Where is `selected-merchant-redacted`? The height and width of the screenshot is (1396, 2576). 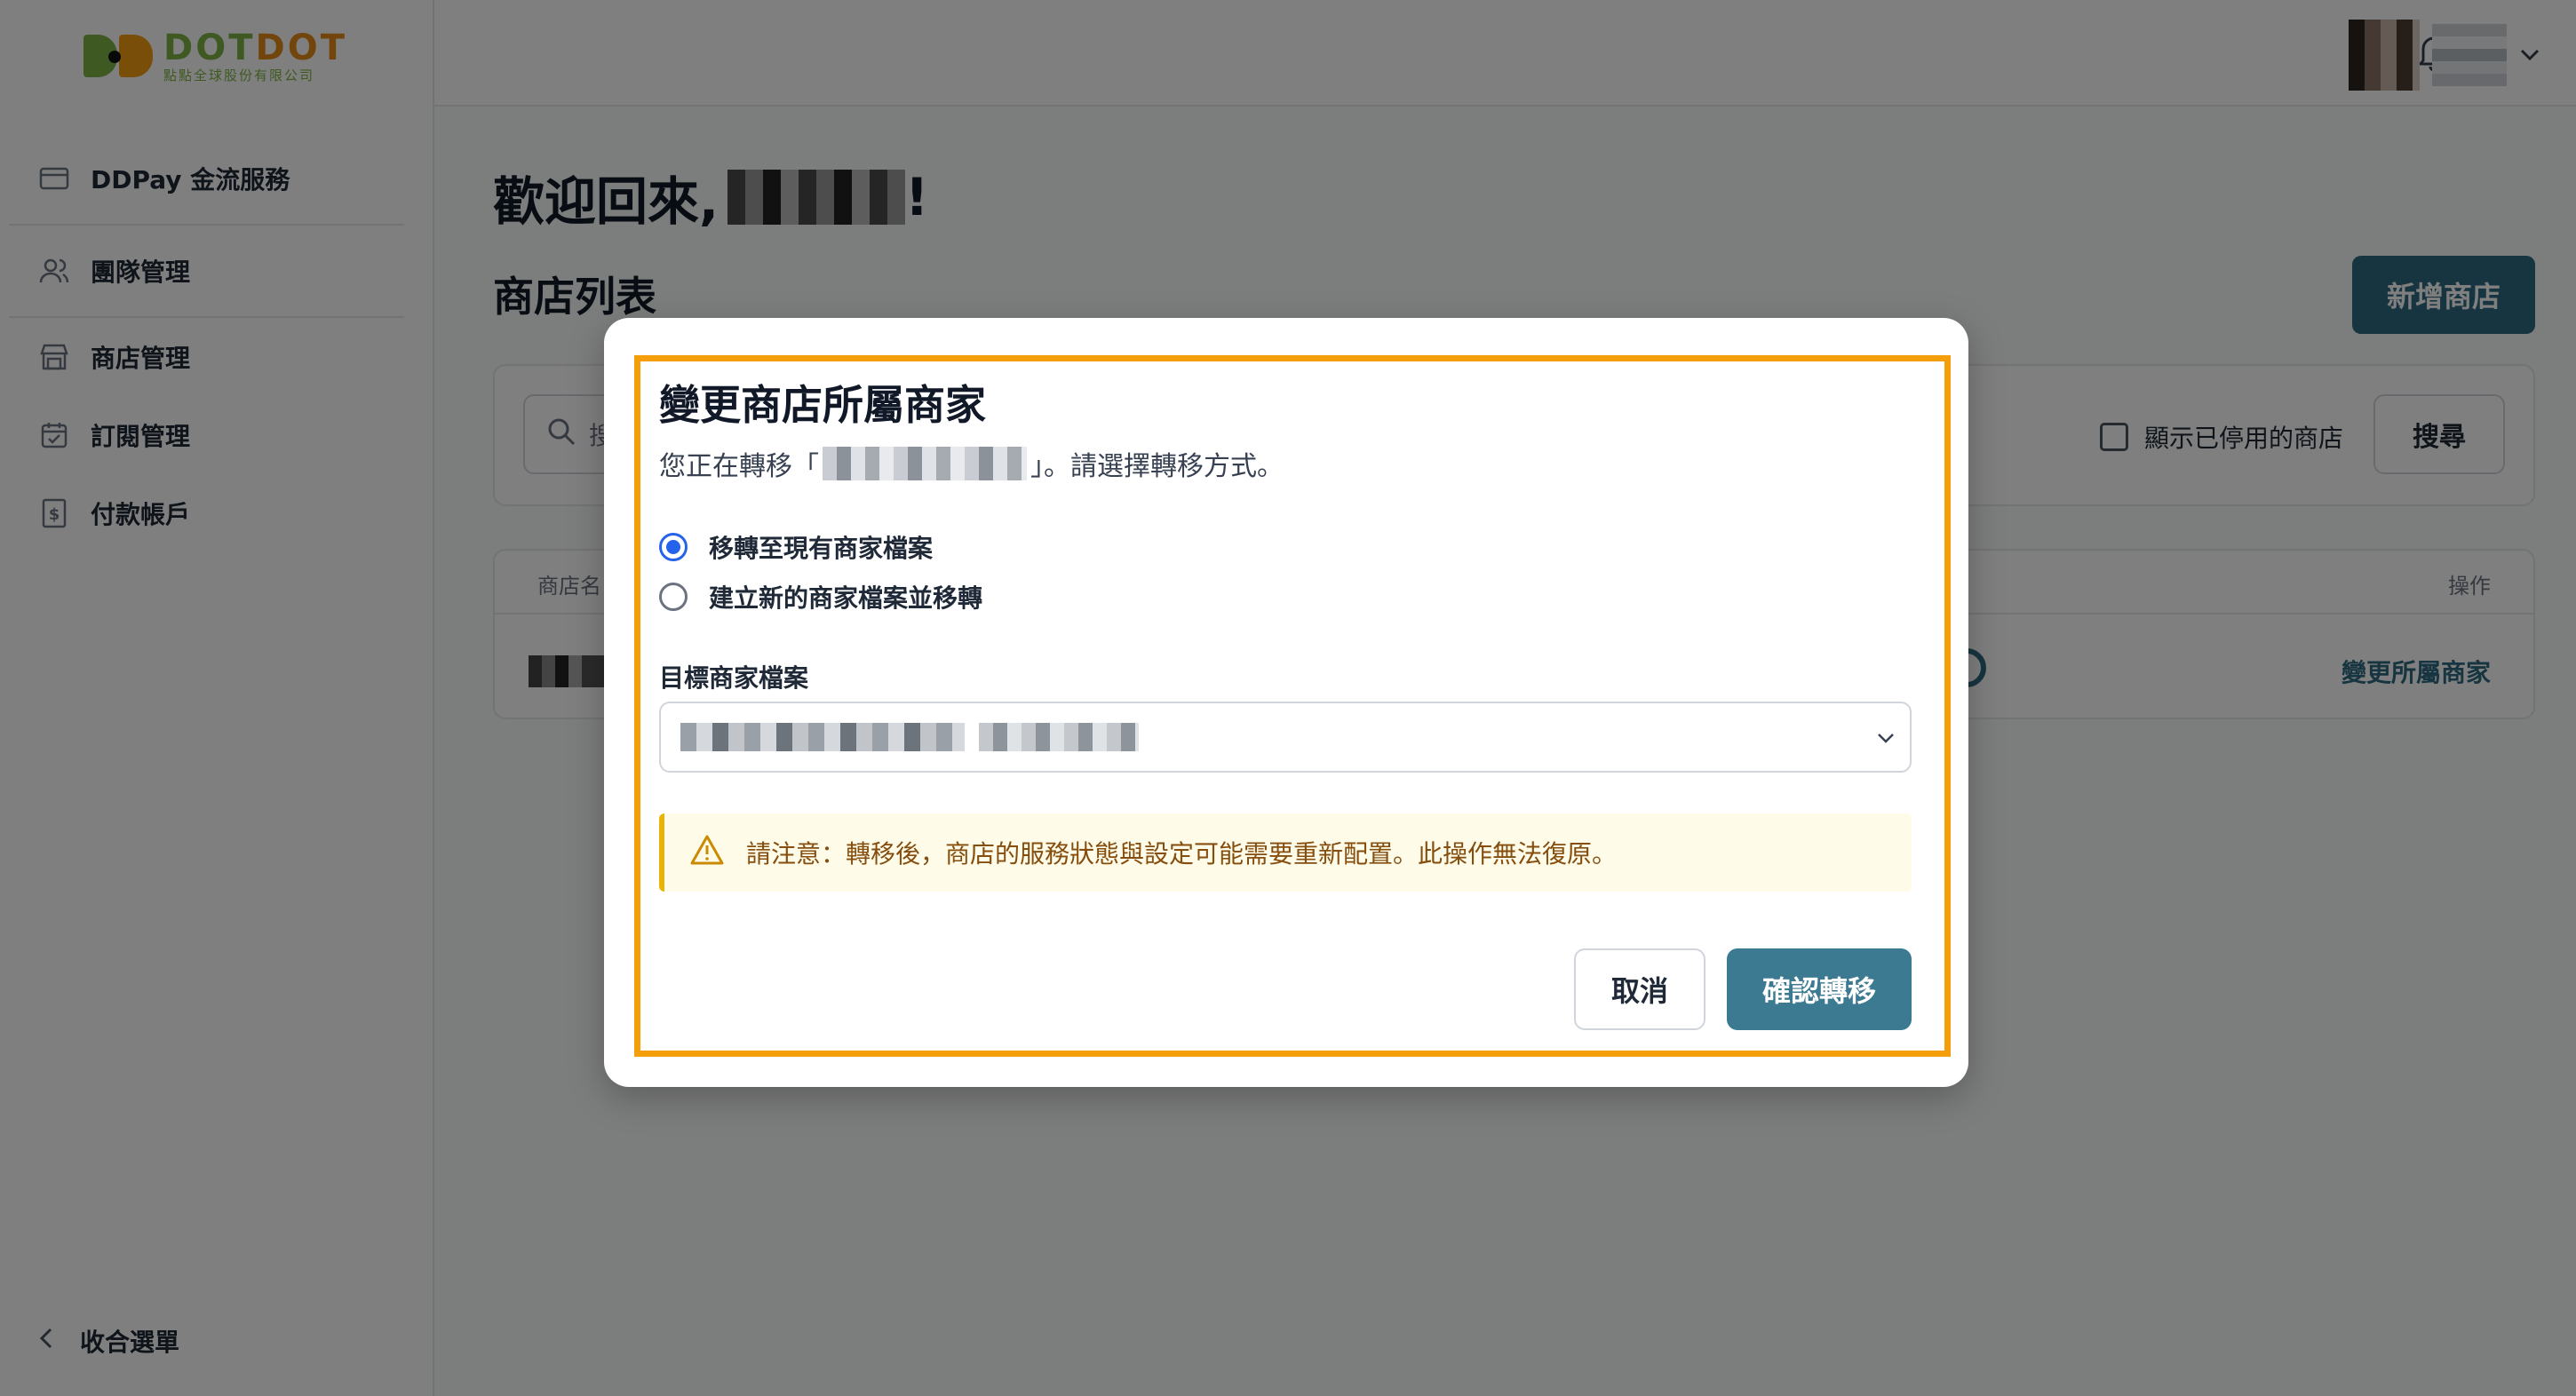
selected-merchant-redacted is located at coordinates (822, 737).